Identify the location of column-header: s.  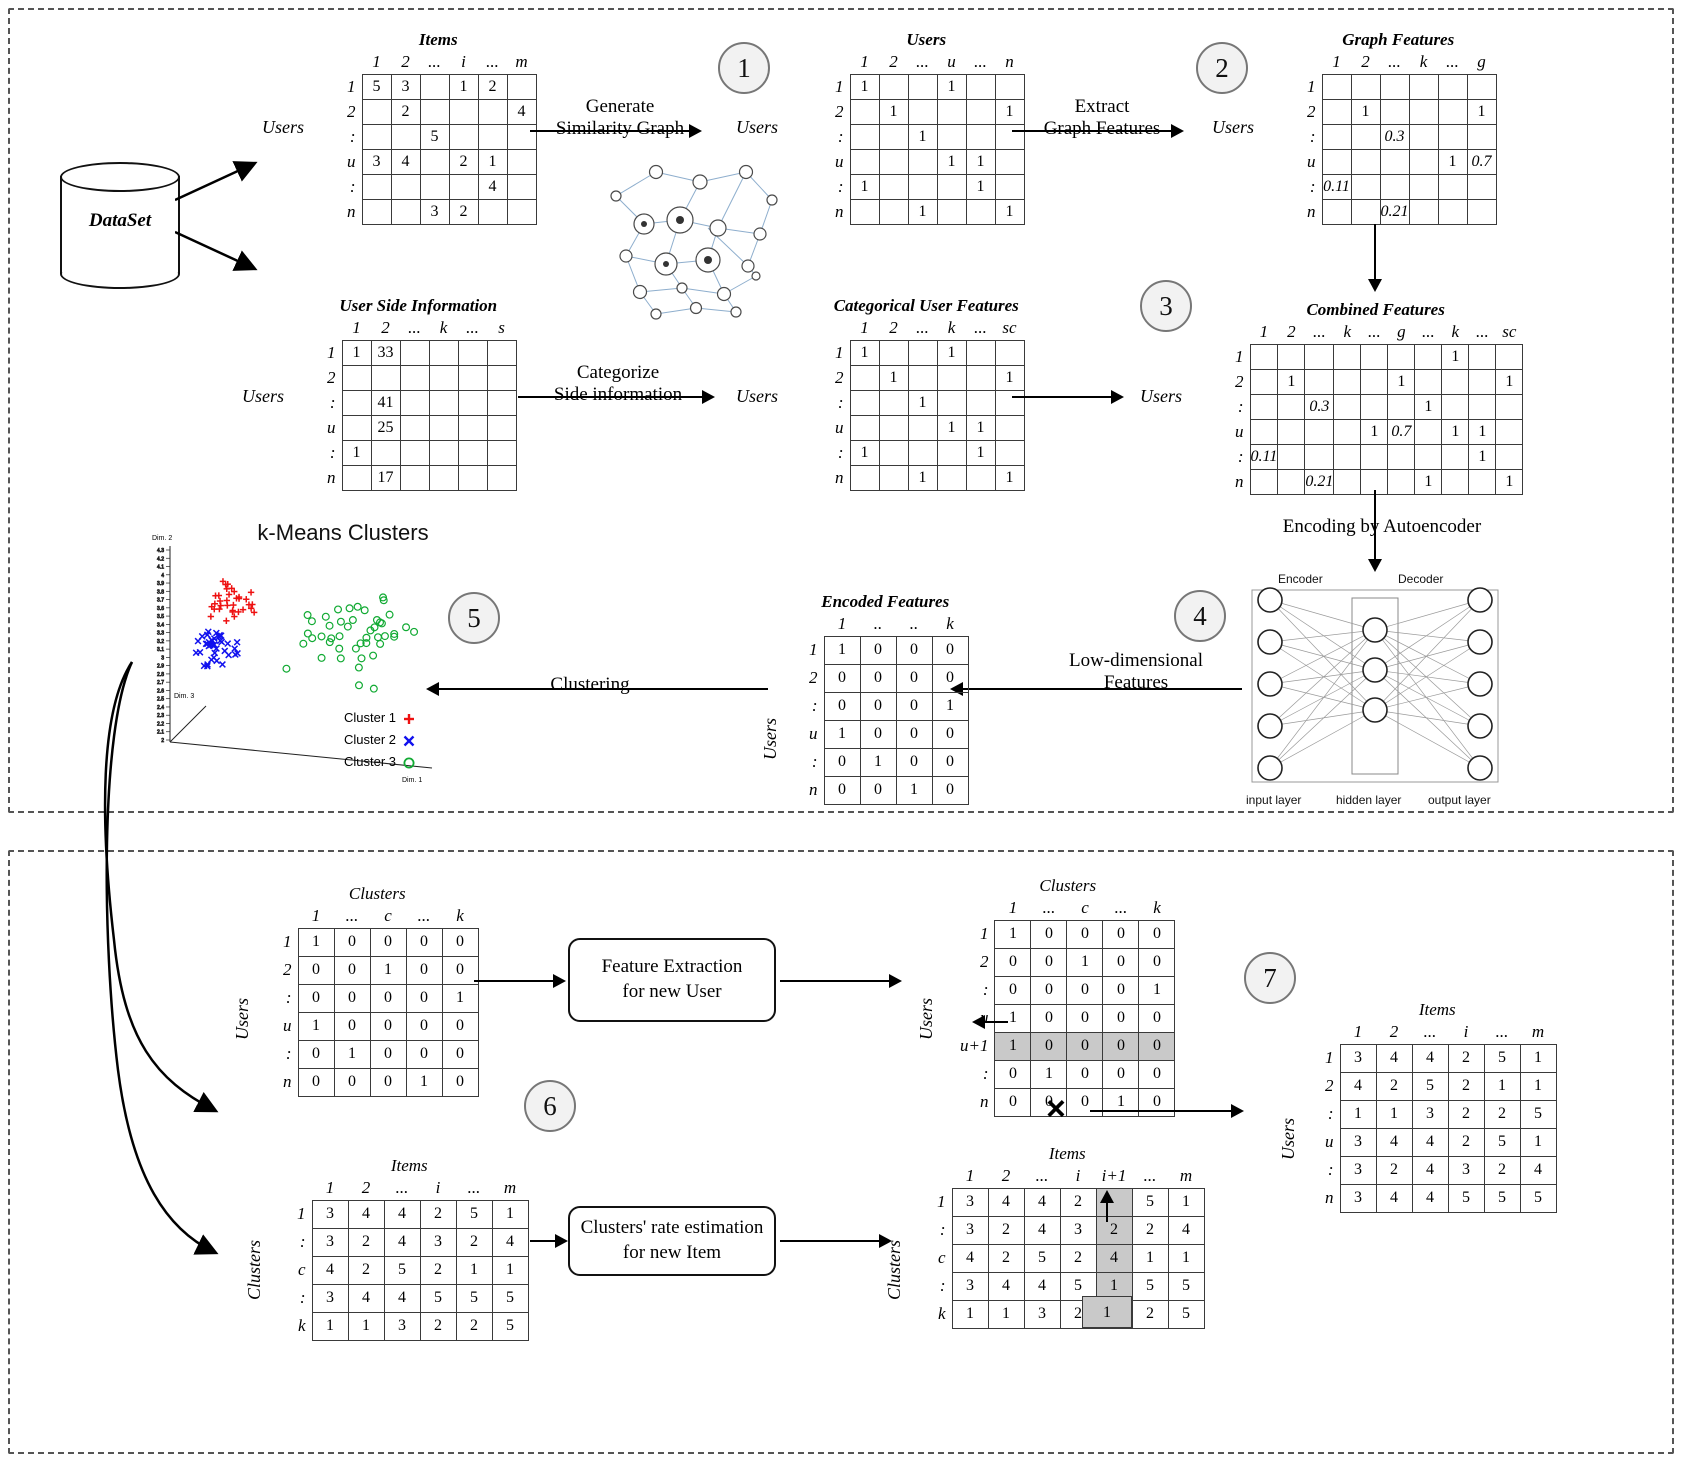
(501, 328).